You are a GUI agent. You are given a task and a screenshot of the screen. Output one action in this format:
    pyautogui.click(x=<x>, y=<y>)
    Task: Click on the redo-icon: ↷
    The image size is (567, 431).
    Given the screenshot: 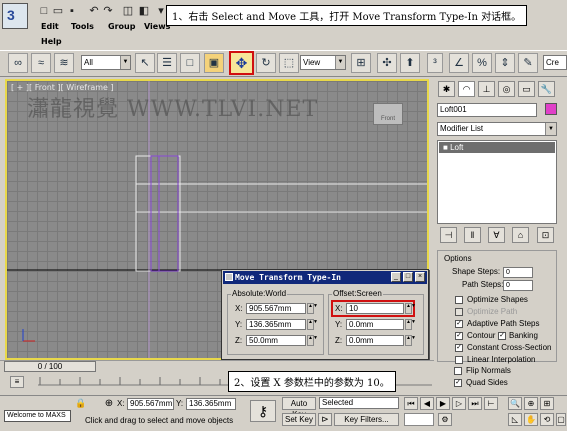 What is the action you would take?
    pyautogui.click(x=108, y=11)
    